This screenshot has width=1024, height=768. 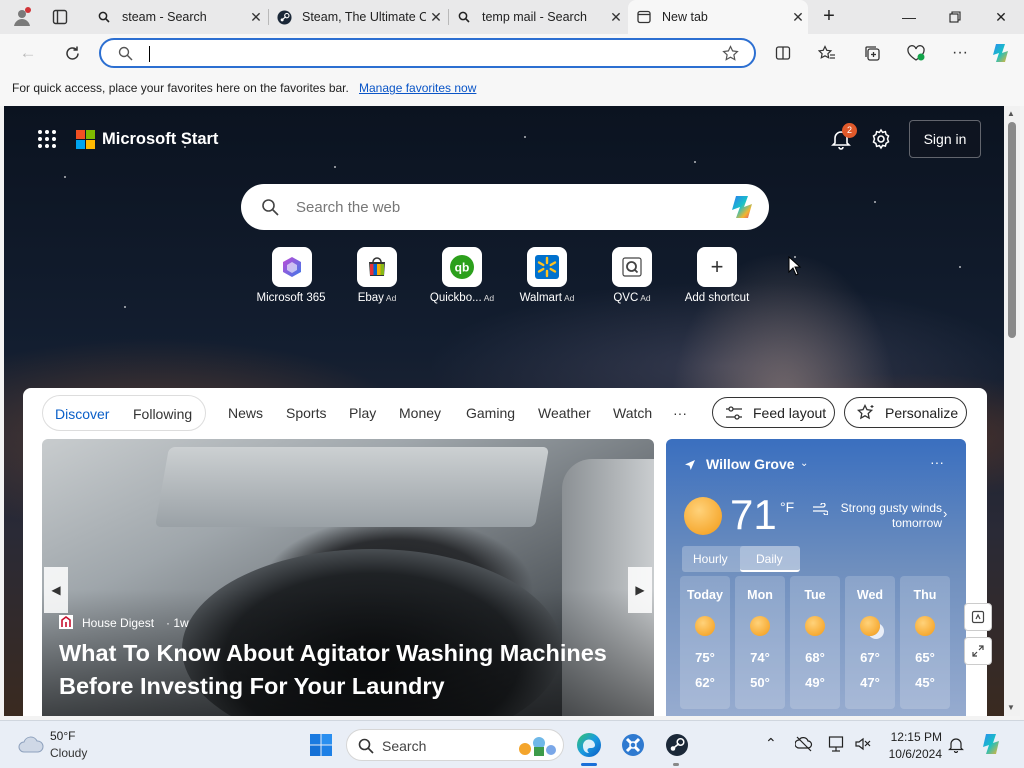 What do you see at coordinates (632, 413) in the screenshot?
I see `nav-watch: Watch` at bounding box center [632, 413].